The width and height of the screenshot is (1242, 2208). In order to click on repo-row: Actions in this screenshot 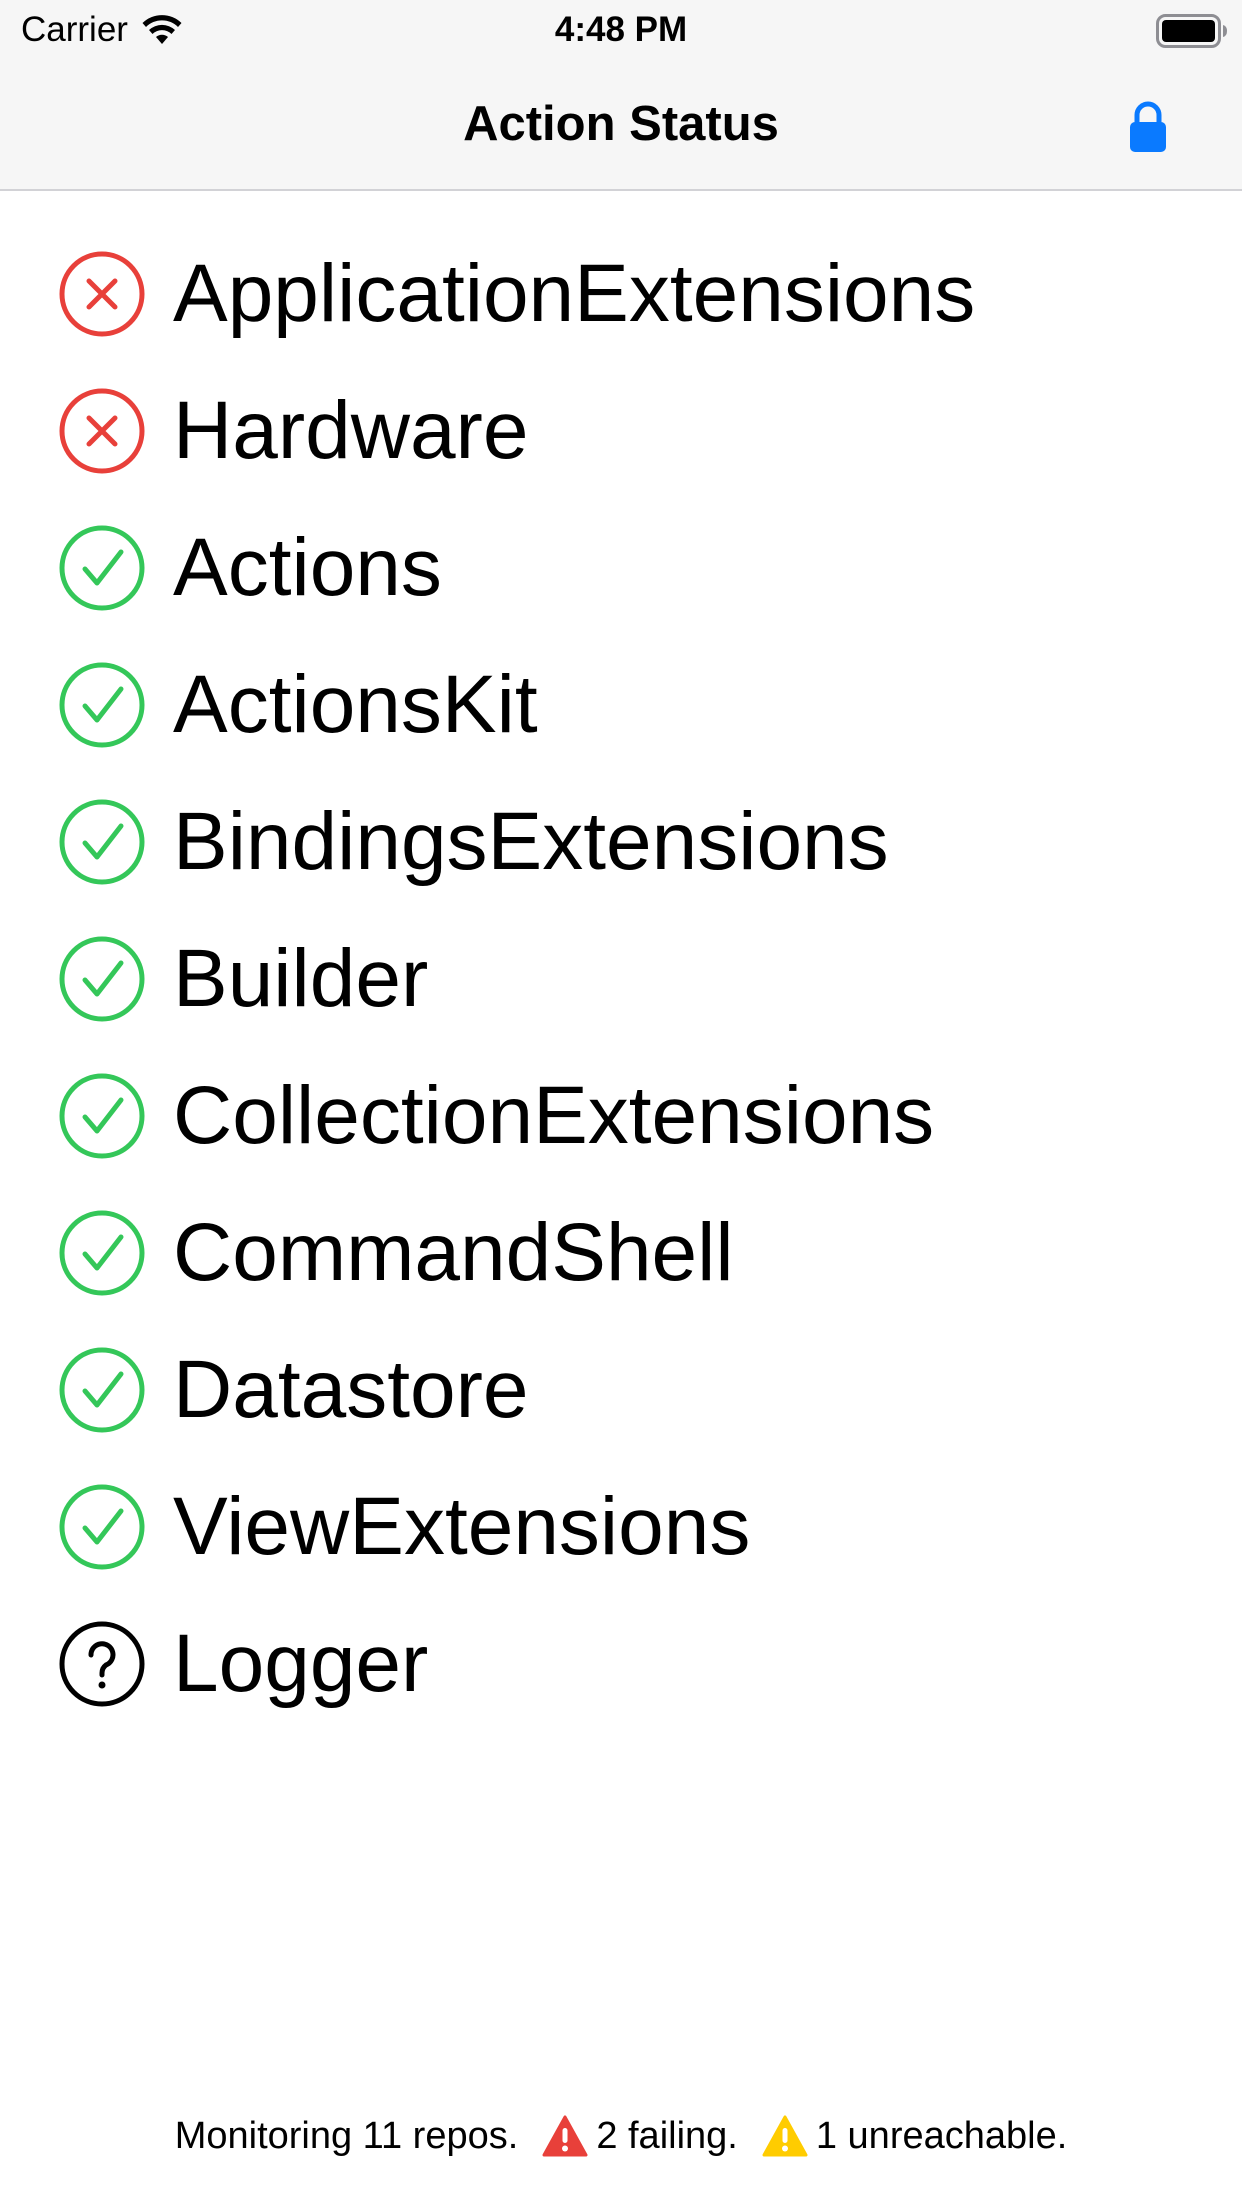, I will do `click(621, 567)`.